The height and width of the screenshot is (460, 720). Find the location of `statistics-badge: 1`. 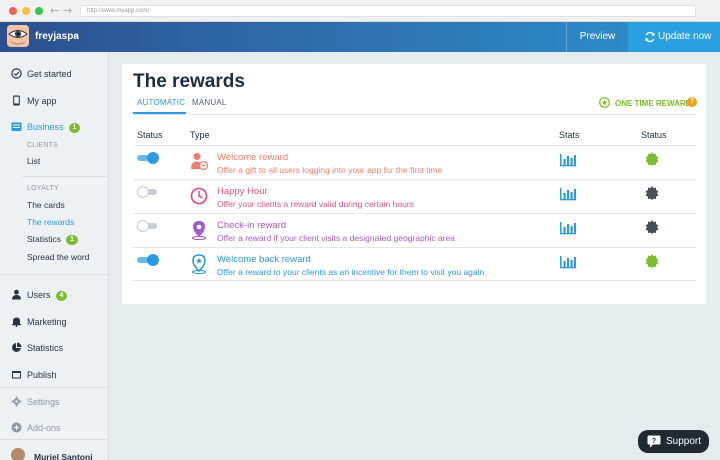

statistics-badge: 1 is located at coordinates (72, 240).